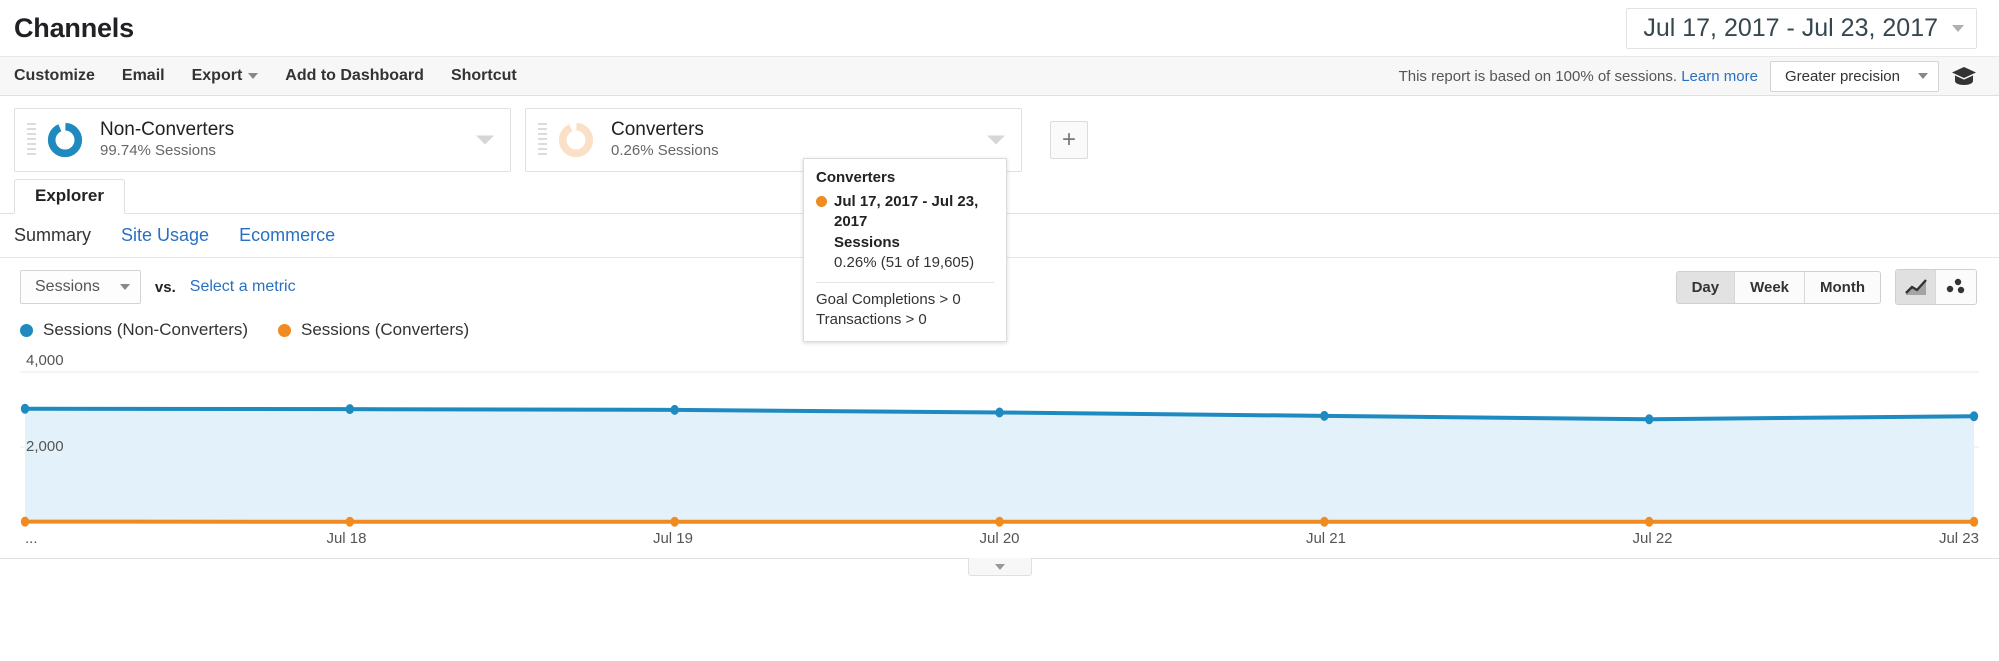 The width and height of the screenshot is (1999, 661). I want to click on date-range-picker: Jul 17, 2017 - Jul 23, 2017, so click(1801, 28).